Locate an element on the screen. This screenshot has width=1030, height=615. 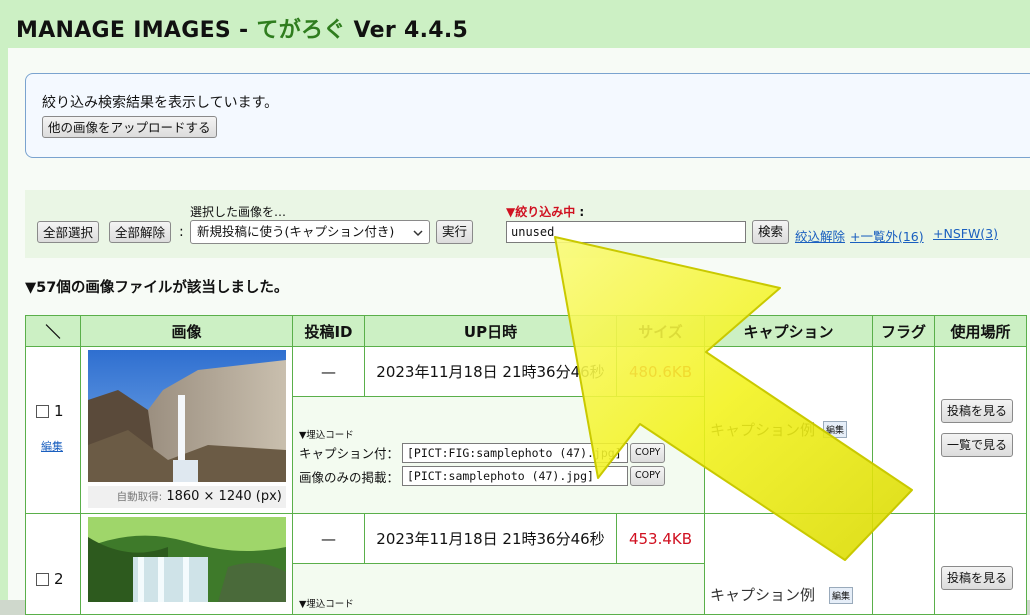
copy-caption-code-button: COPY is located at coordinates (648, 453).